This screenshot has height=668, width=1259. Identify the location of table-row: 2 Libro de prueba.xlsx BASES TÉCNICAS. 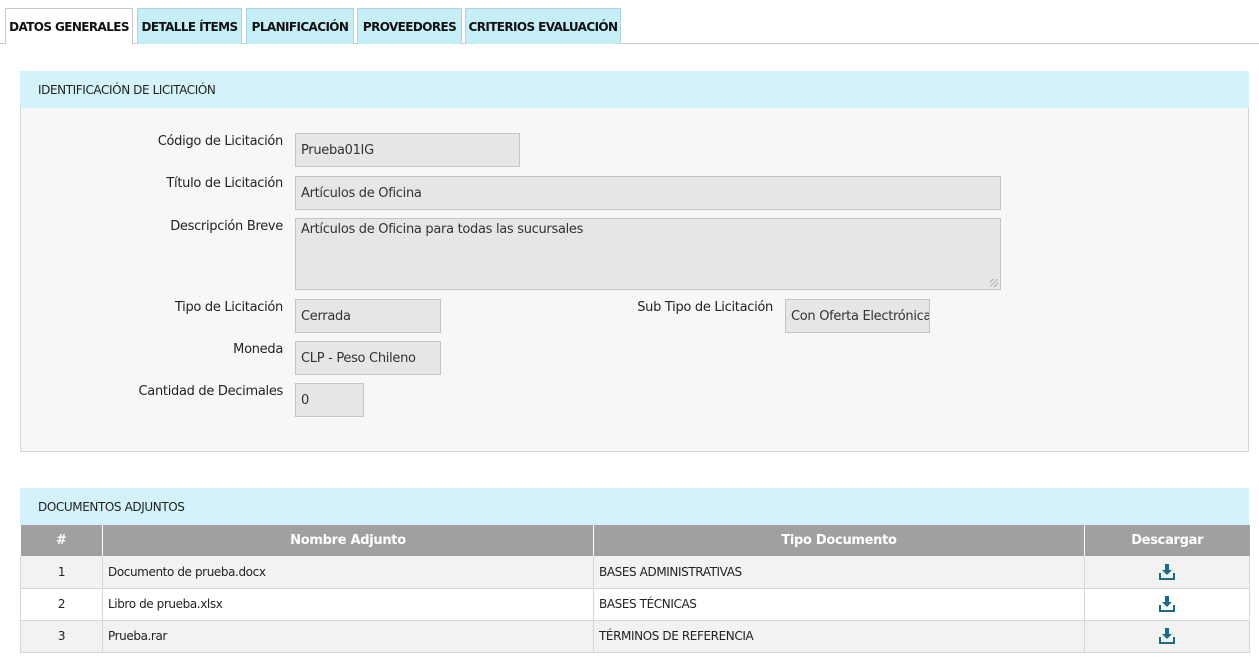
(635, 604).